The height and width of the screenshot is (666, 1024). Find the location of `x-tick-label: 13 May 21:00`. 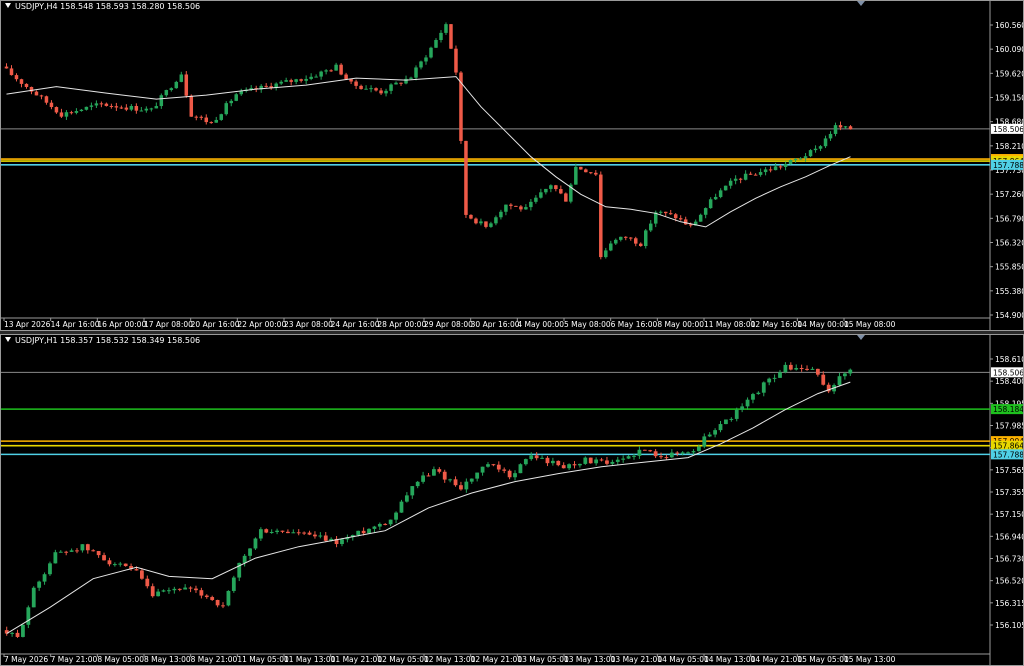

x-tick-label: 13 May 21:00 is located at coordinates (637, 659).